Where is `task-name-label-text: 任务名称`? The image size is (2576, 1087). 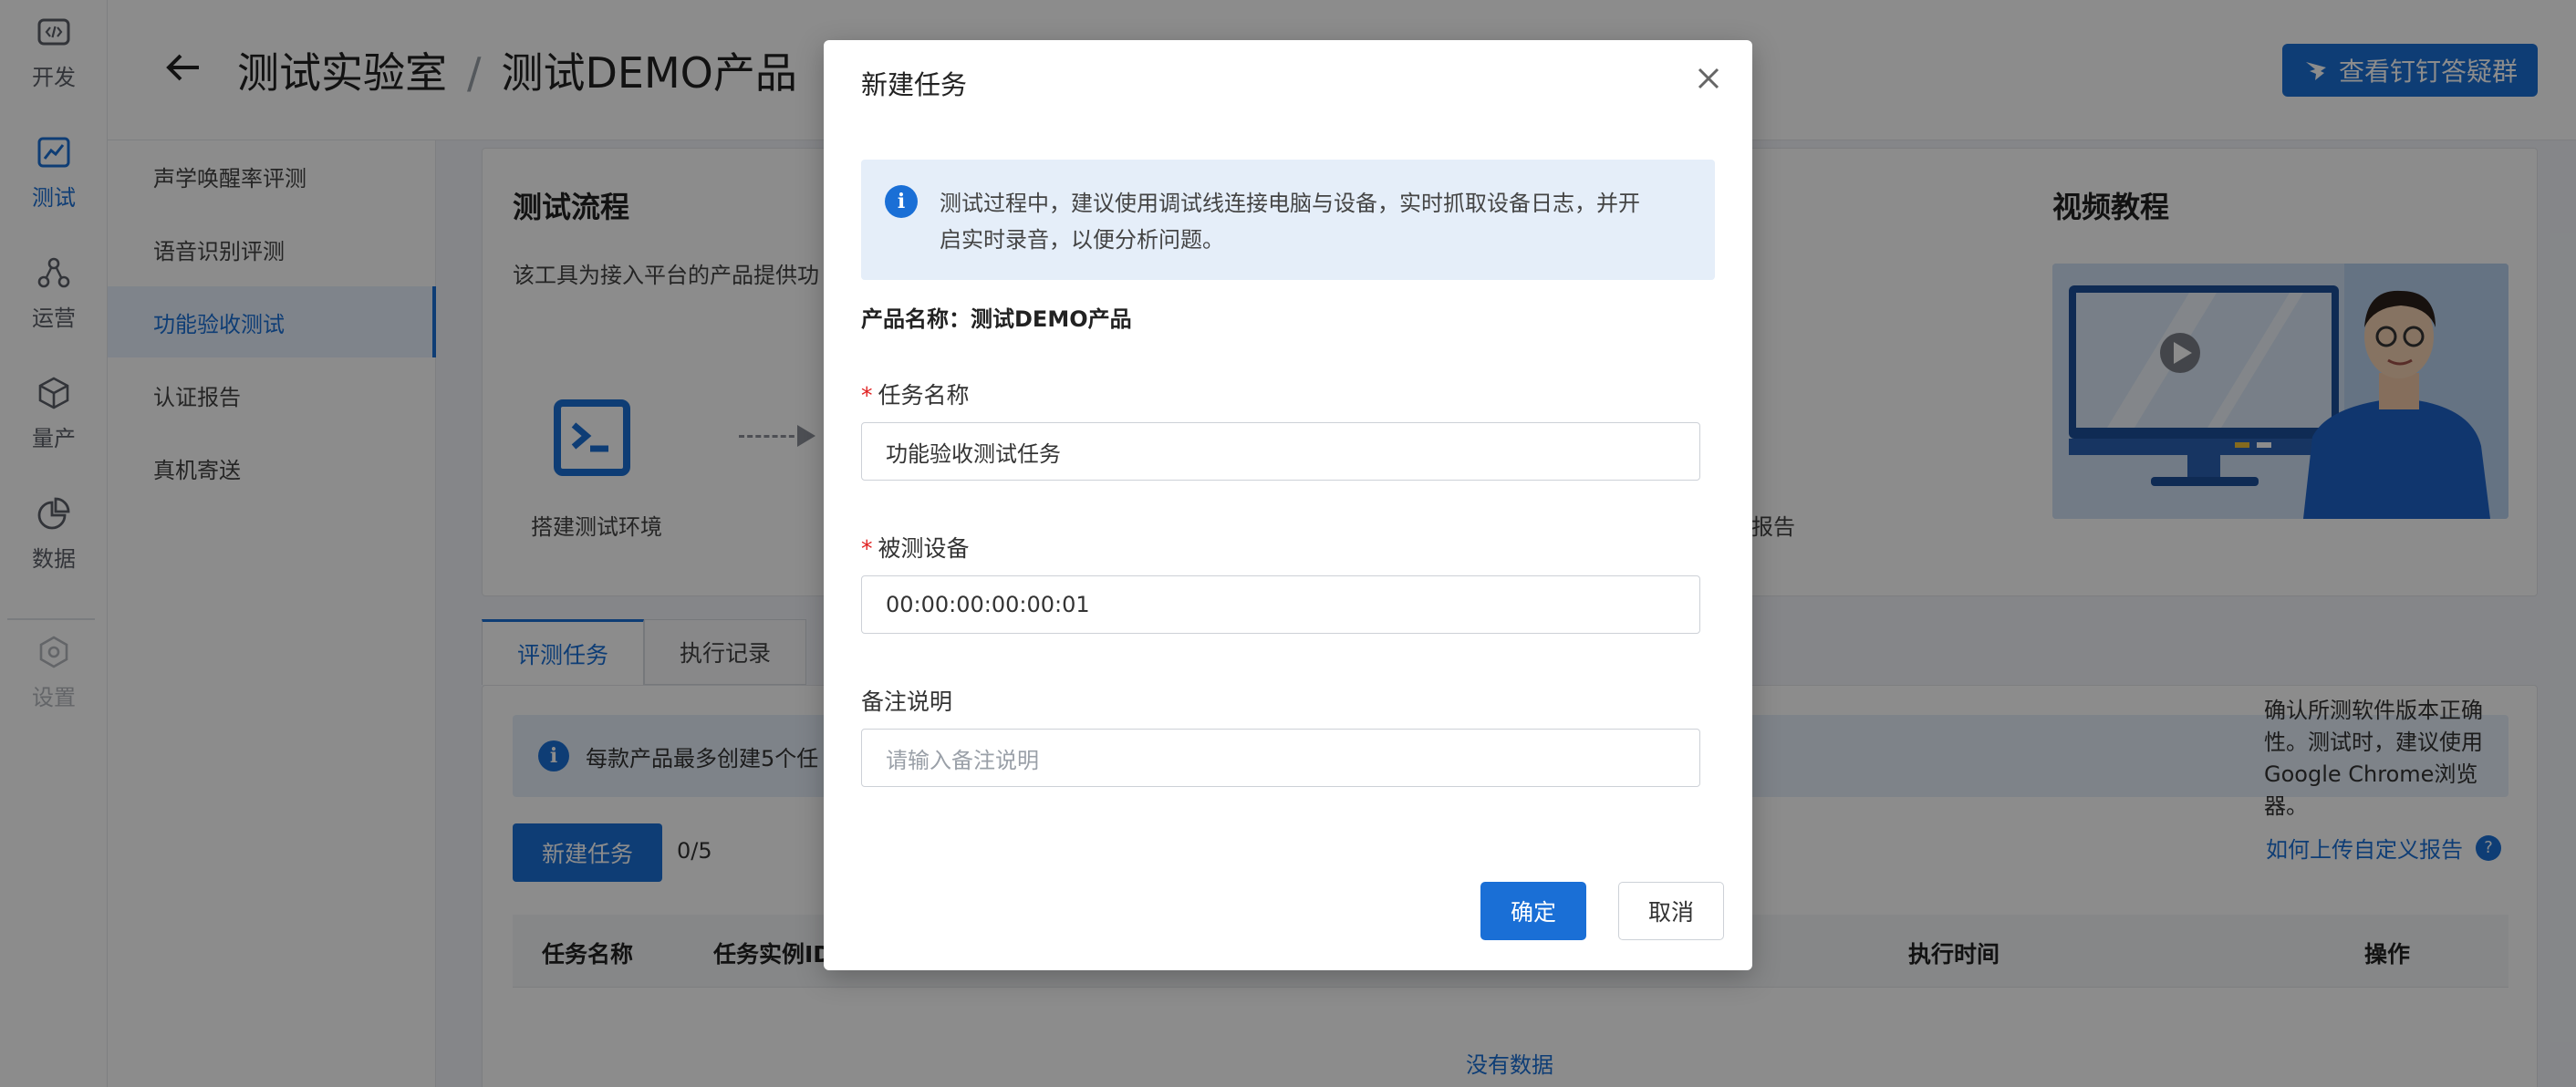 task-name-label-text: 任务名称 is located at coordinates (924, 395).